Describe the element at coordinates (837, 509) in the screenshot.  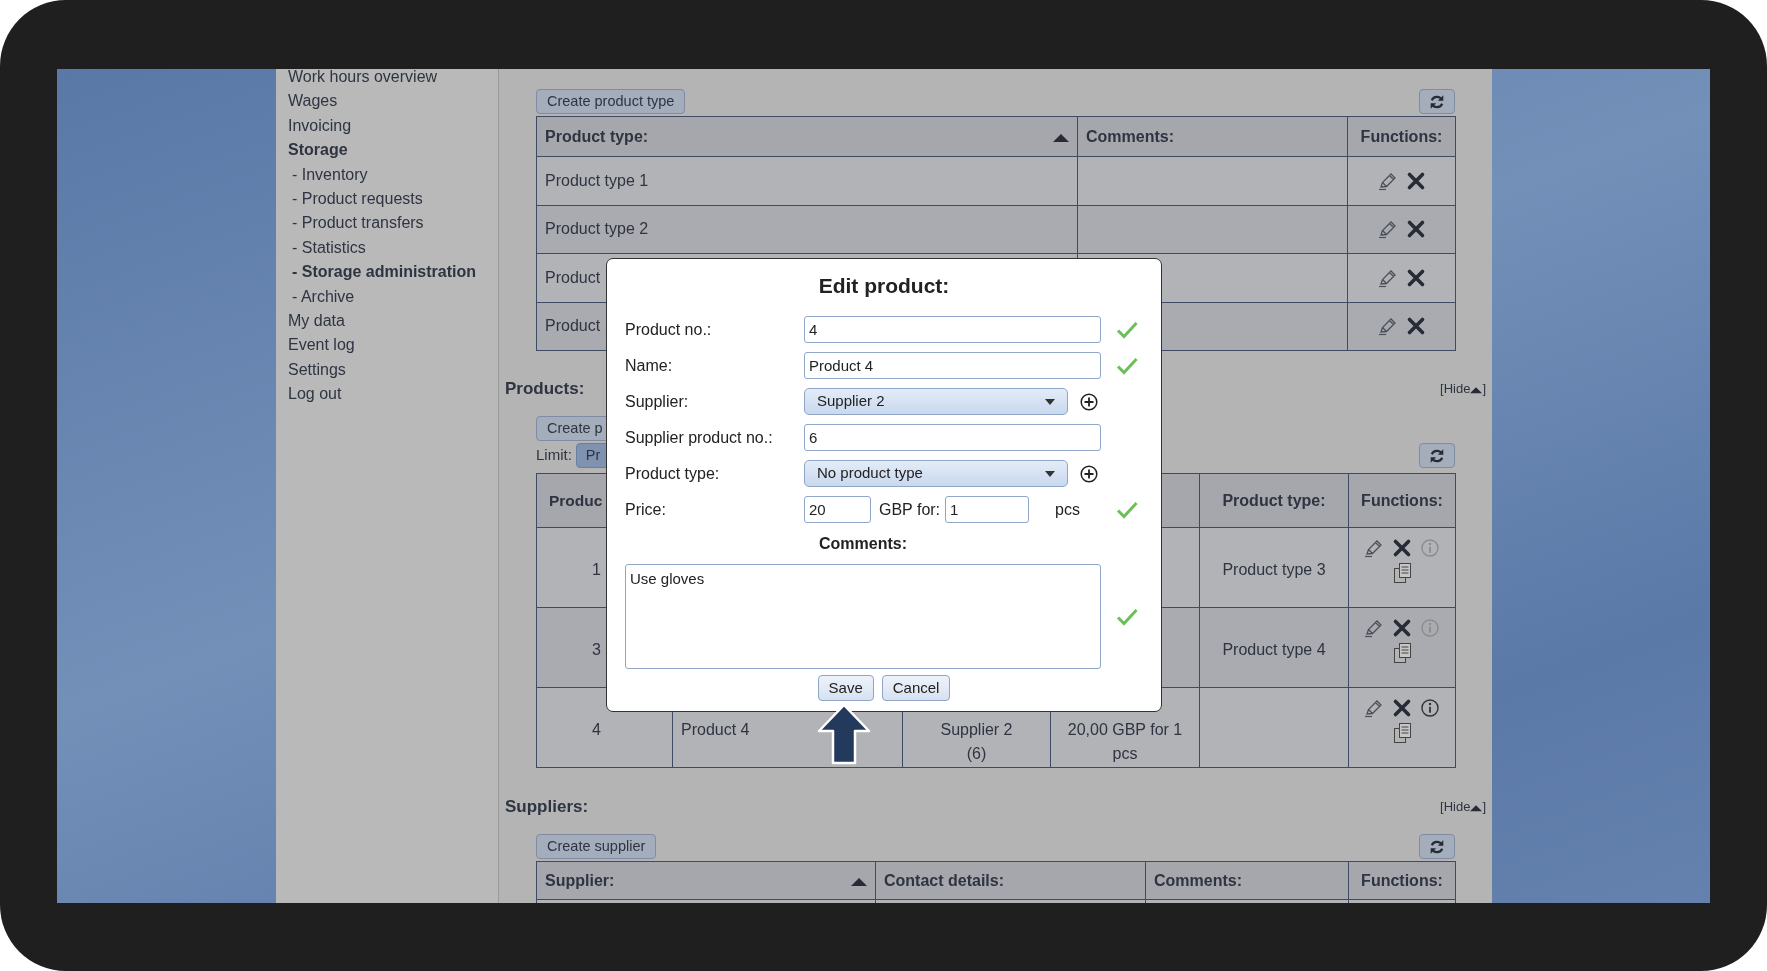
I see `price-field: 20` at that location.